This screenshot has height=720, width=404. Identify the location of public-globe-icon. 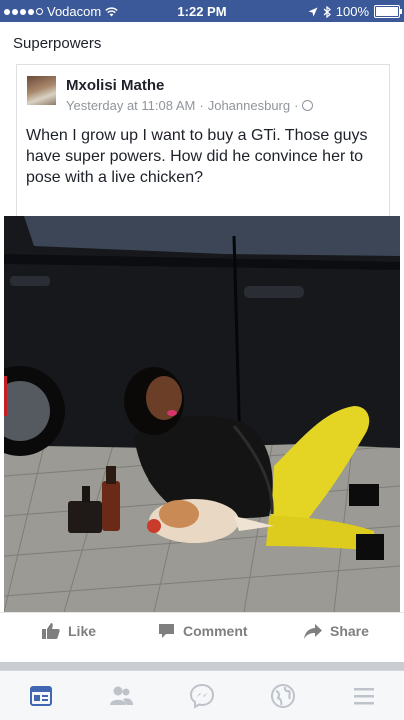
(308, 105).